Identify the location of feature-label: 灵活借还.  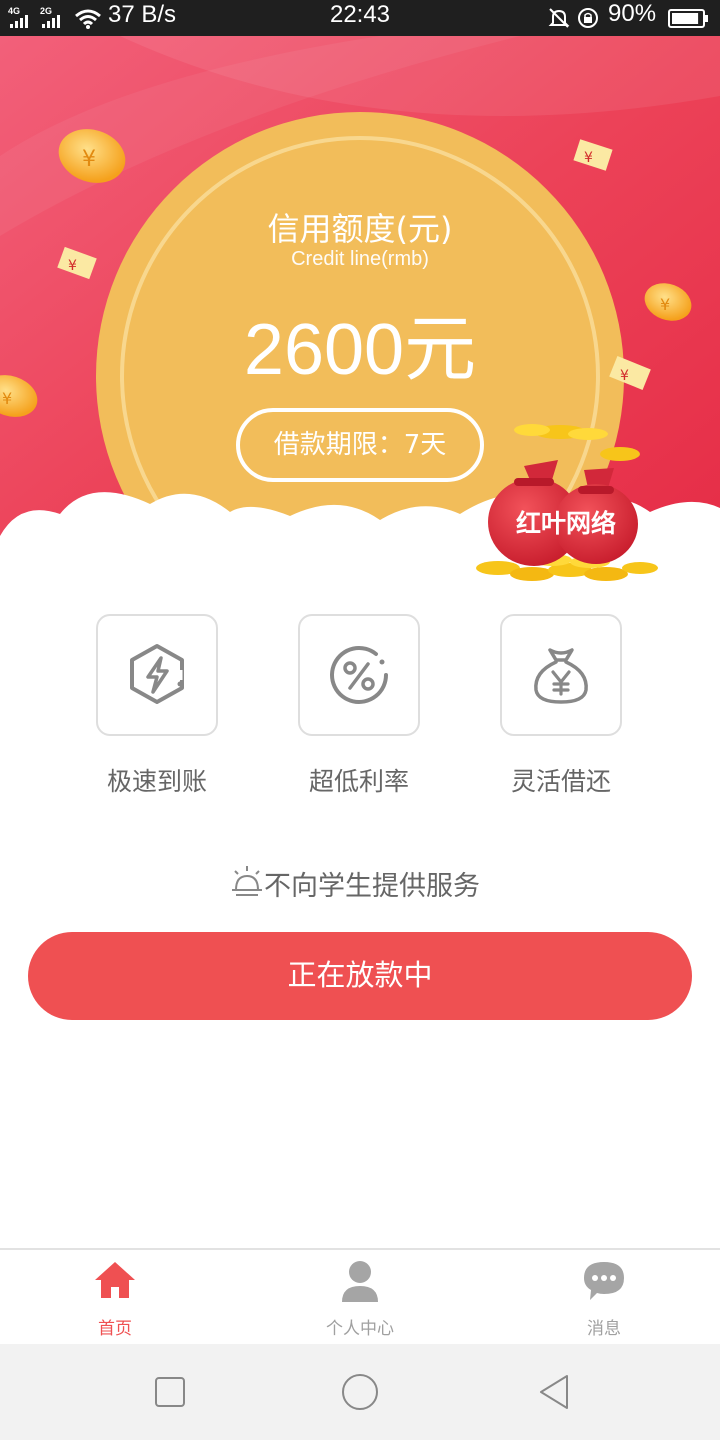
(560, 781).